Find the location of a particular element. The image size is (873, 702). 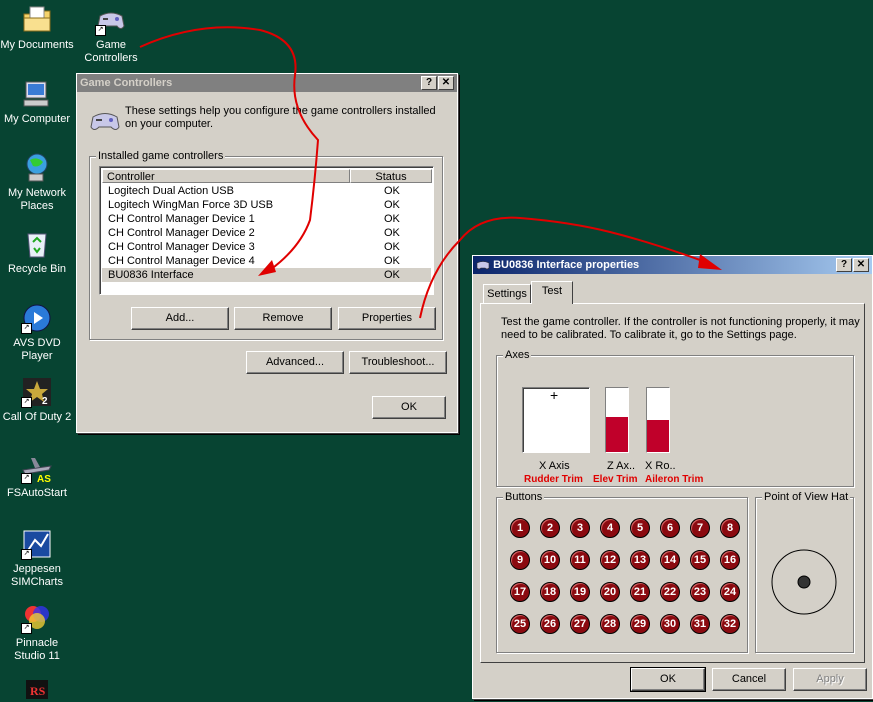

button-indicator: 10 is located at coordinates (550, 560).